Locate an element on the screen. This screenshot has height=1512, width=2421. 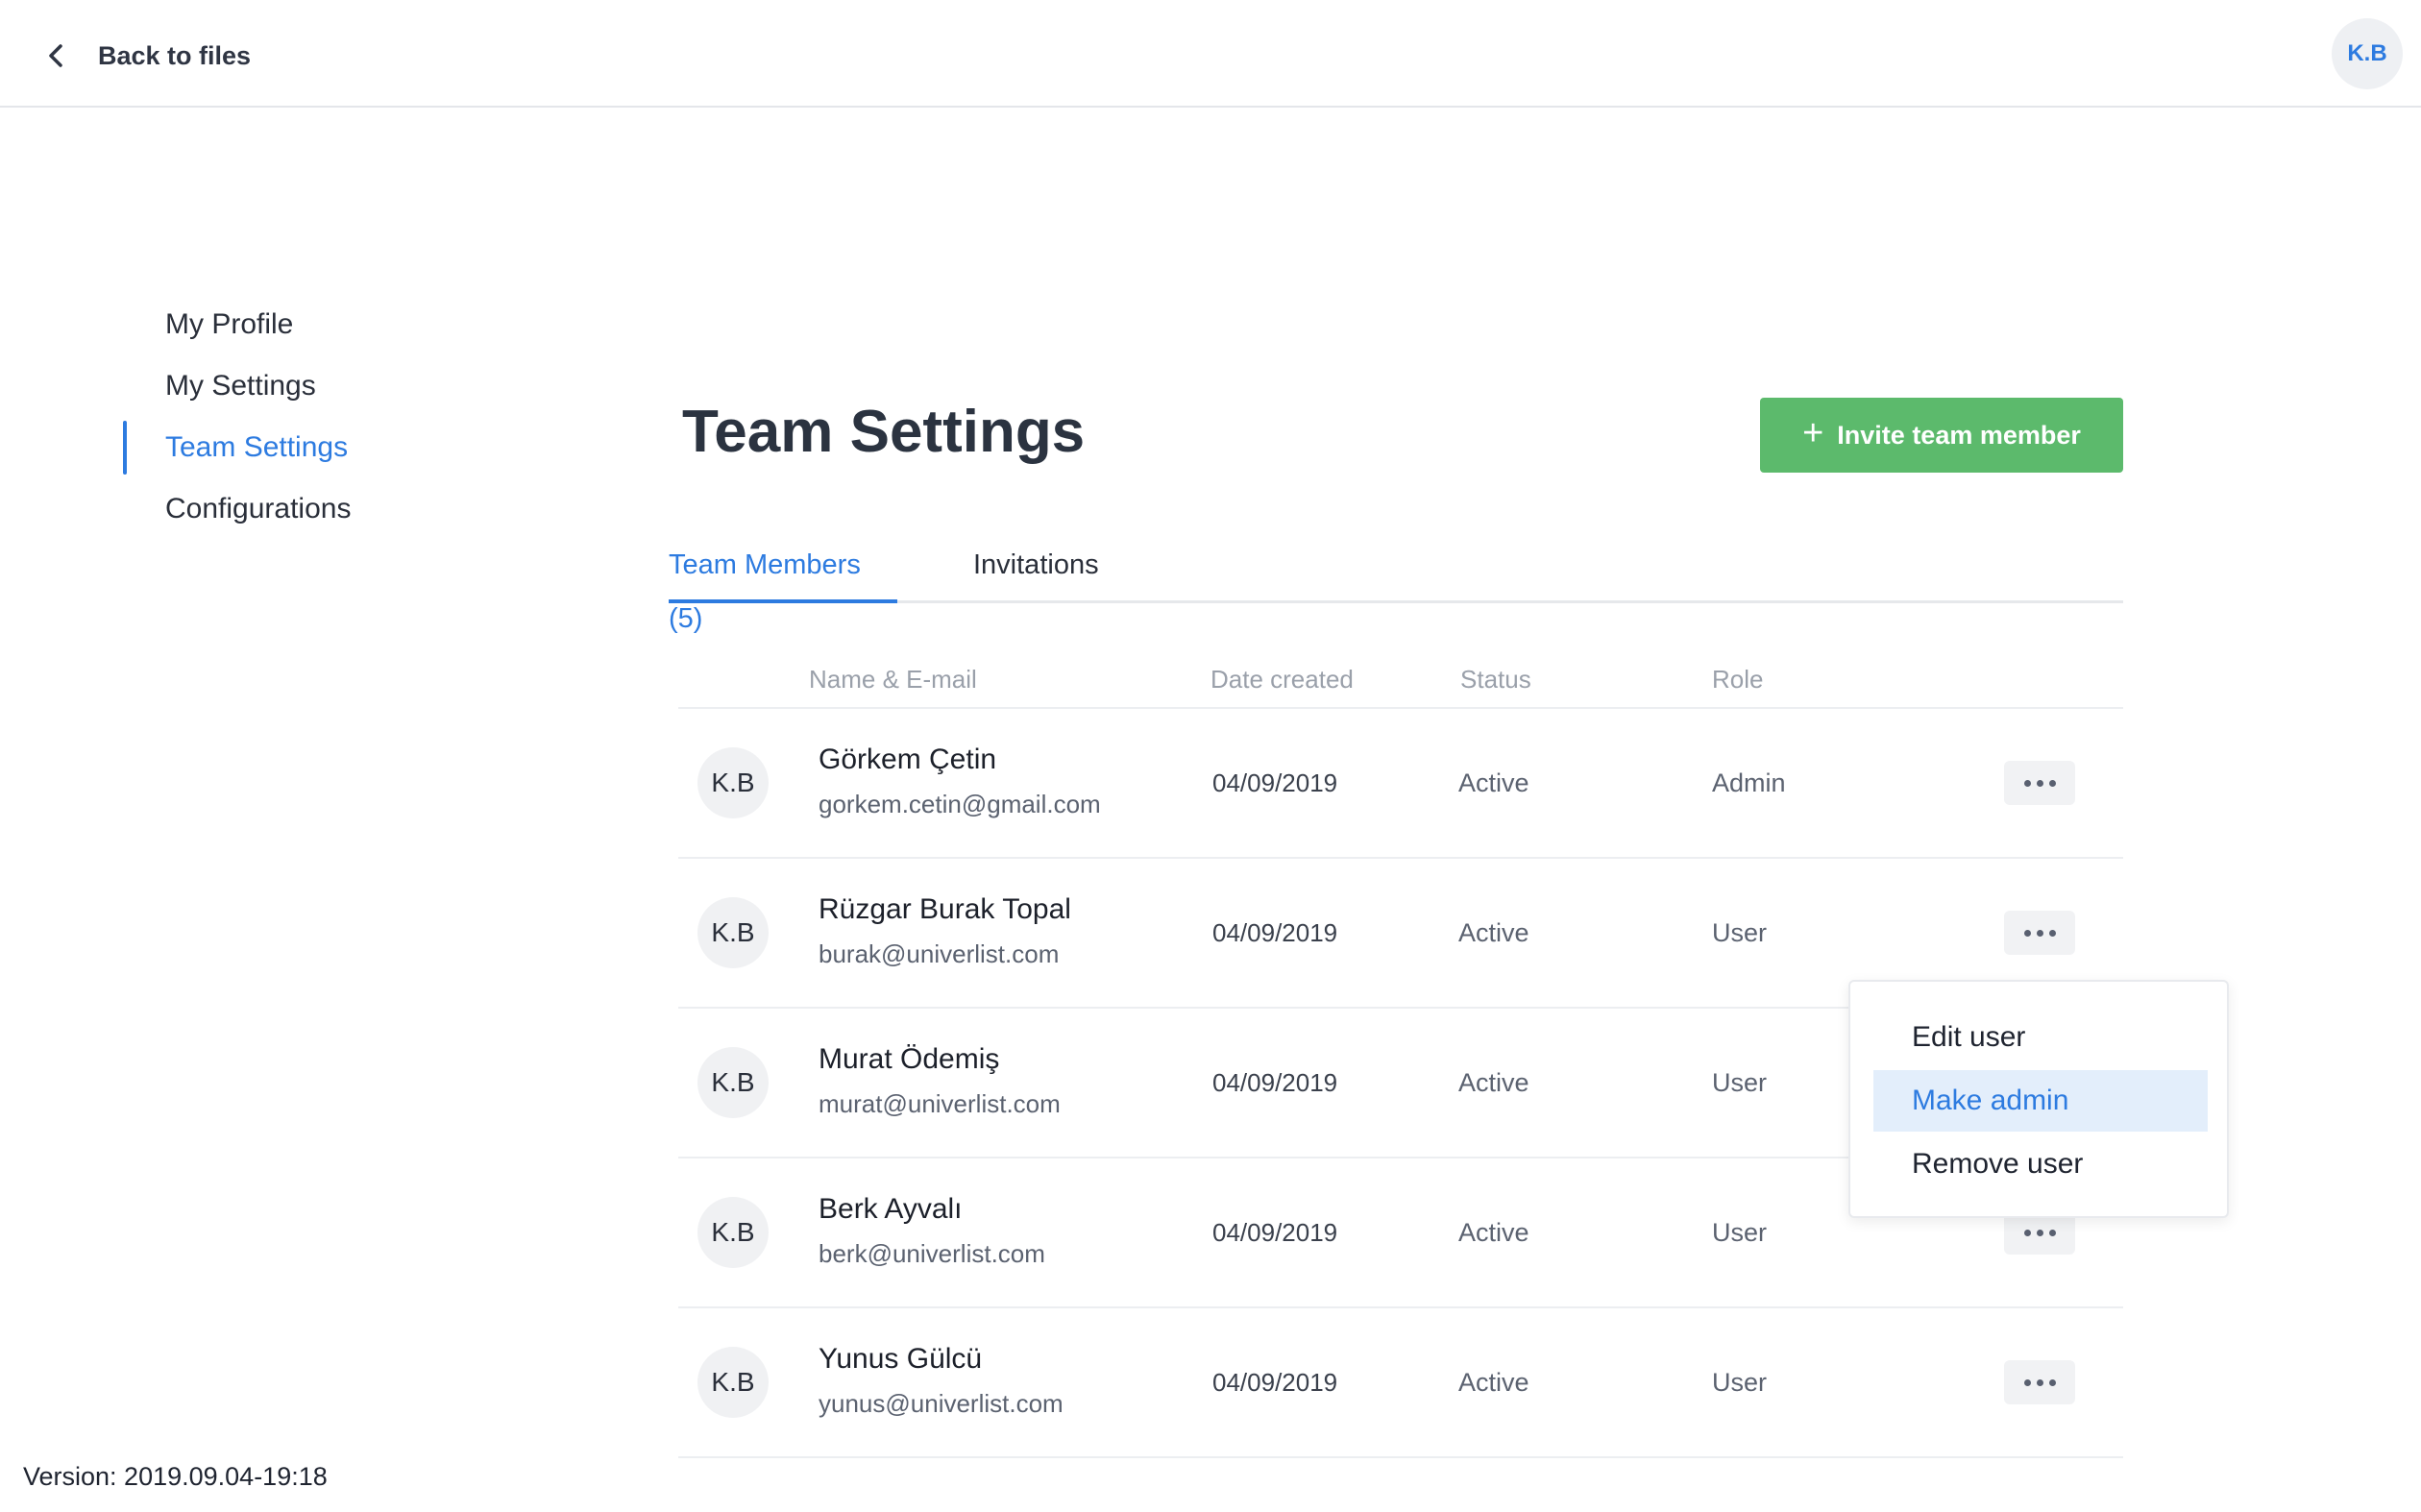
chevron-left-icon is located at coordinates (56, 55).